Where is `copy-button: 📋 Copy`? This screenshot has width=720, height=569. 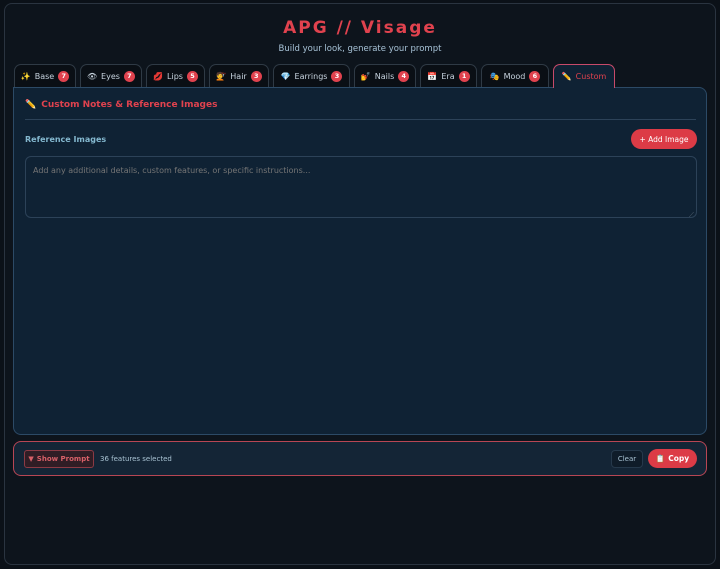 copy-button: 📋 Copy is located at coordinates (672, 458).